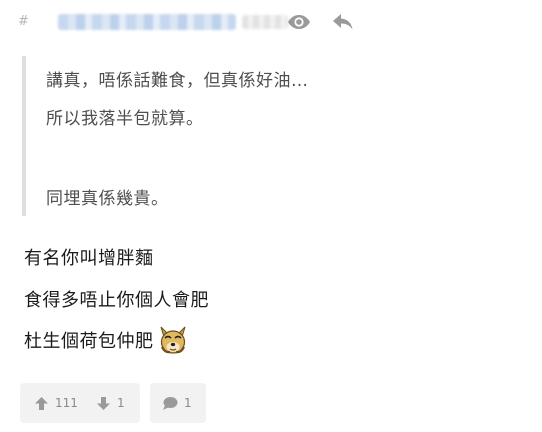  What do you see at coordinates (107, 199) in the screenshot?
I see `quote-line: 同埋真係幾貴。` at bounding box center [107, 199].